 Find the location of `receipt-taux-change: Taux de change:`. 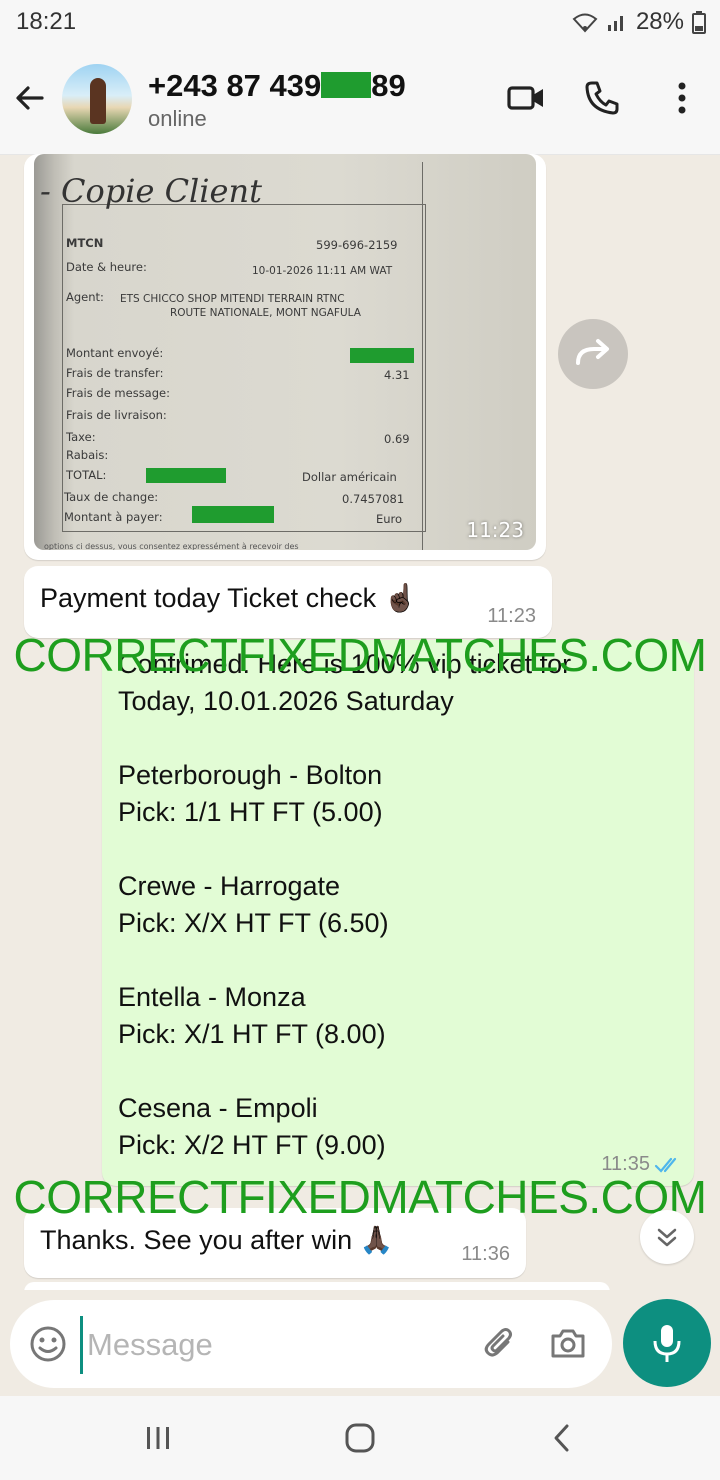

receipt-taux-change: Taux de change: is located at coordinates (111, 497).